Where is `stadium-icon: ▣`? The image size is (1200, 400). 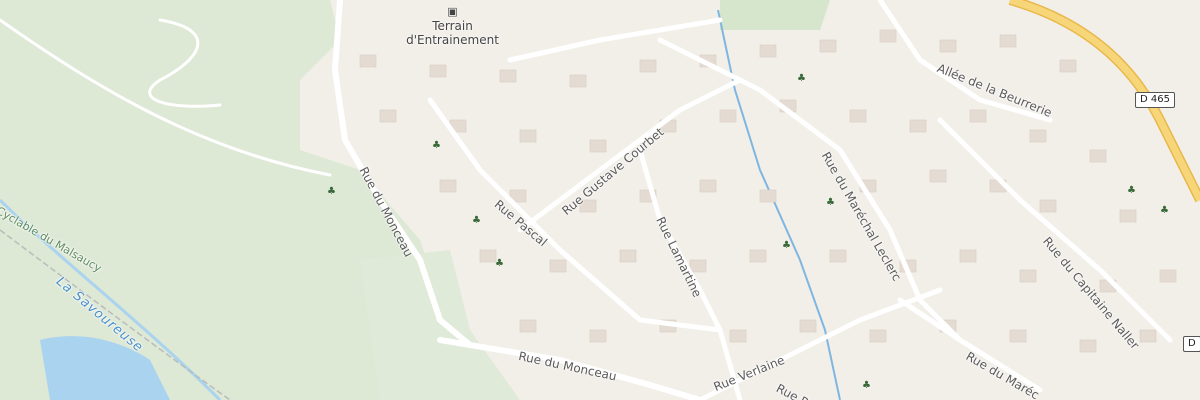
stadium-icon: ▣ is located at coordinates (452, 11).